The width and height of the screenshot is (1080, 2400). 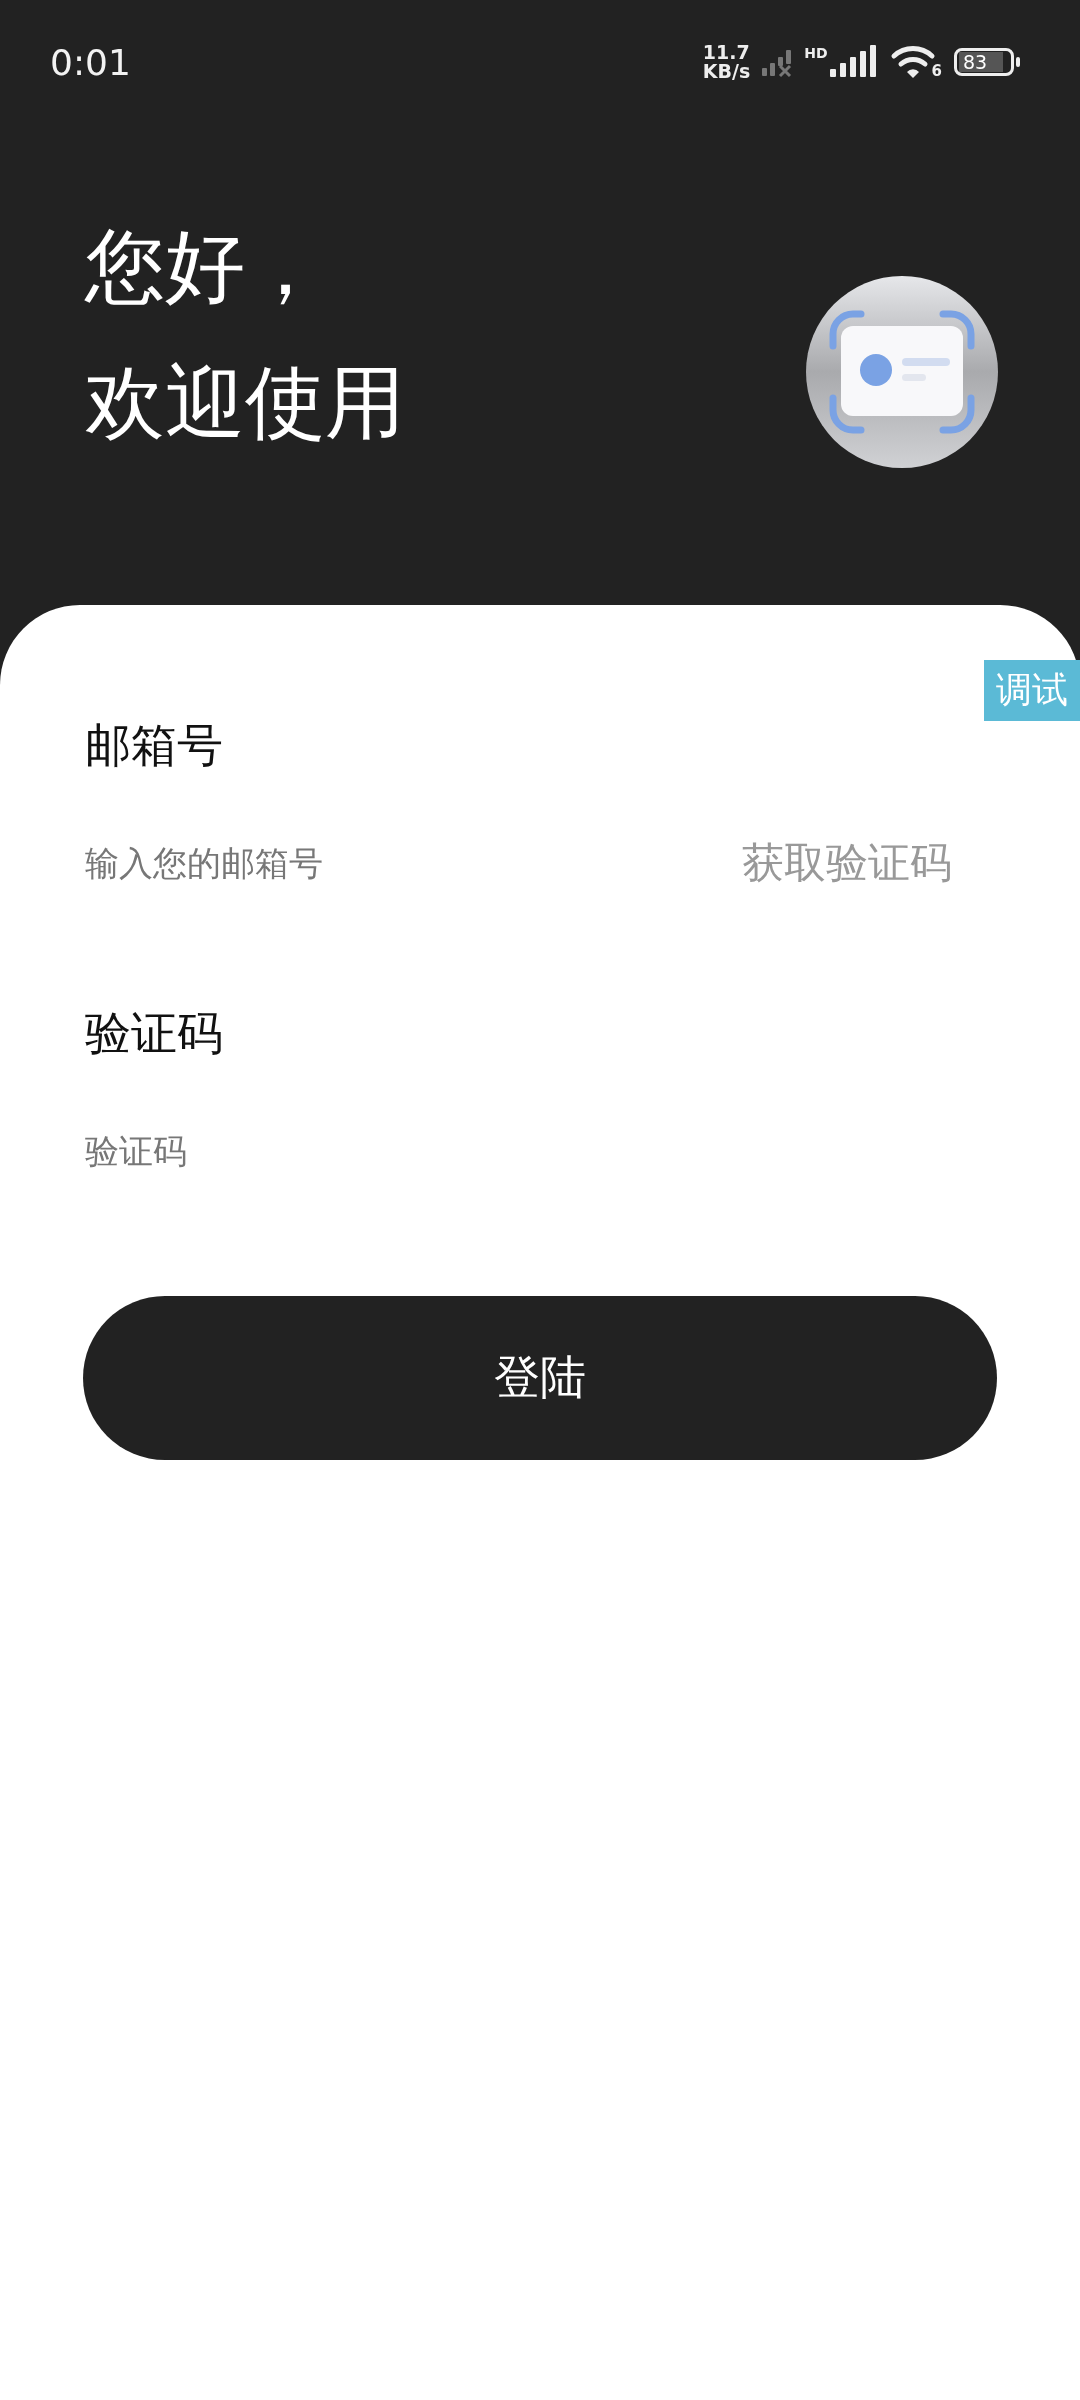 What do you see at coordinates (853, 62) in the screenshot?
I see `signal-icon` at bounding box center [853, 62].